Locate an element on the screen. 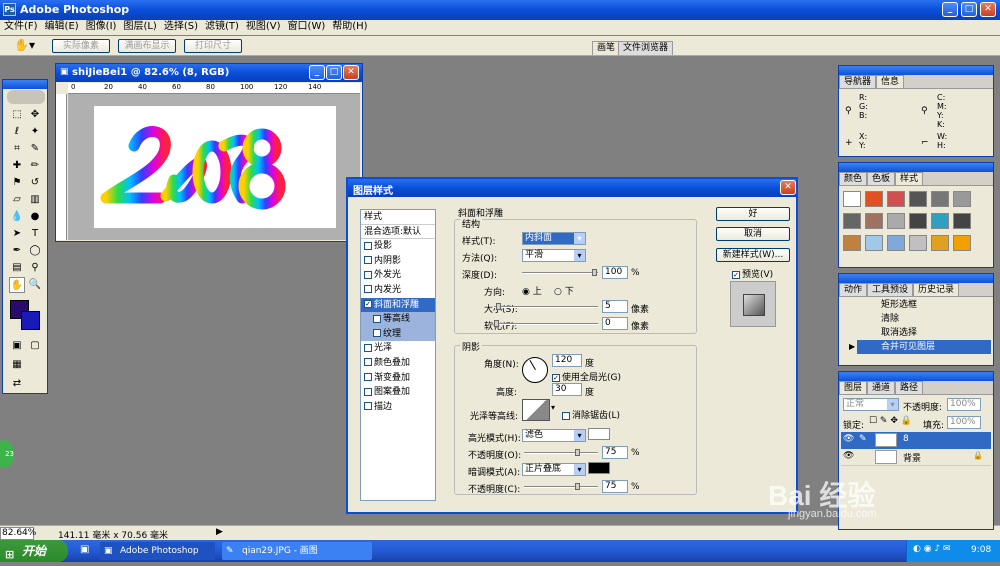  tab-styles: 样式 is located at coordinates (909, 178).